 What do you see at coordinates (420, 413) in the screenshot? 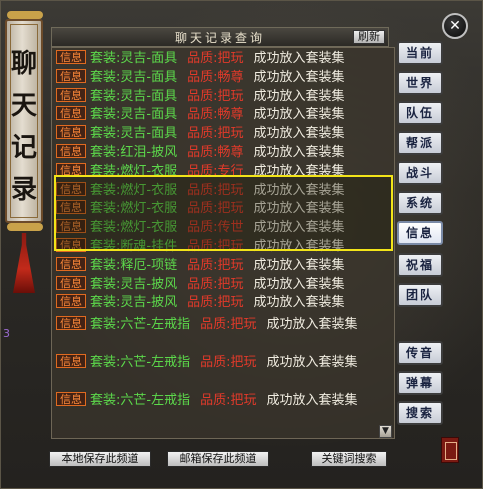
I see `tab-channel: 搜索` at bounding box center [420, 413].